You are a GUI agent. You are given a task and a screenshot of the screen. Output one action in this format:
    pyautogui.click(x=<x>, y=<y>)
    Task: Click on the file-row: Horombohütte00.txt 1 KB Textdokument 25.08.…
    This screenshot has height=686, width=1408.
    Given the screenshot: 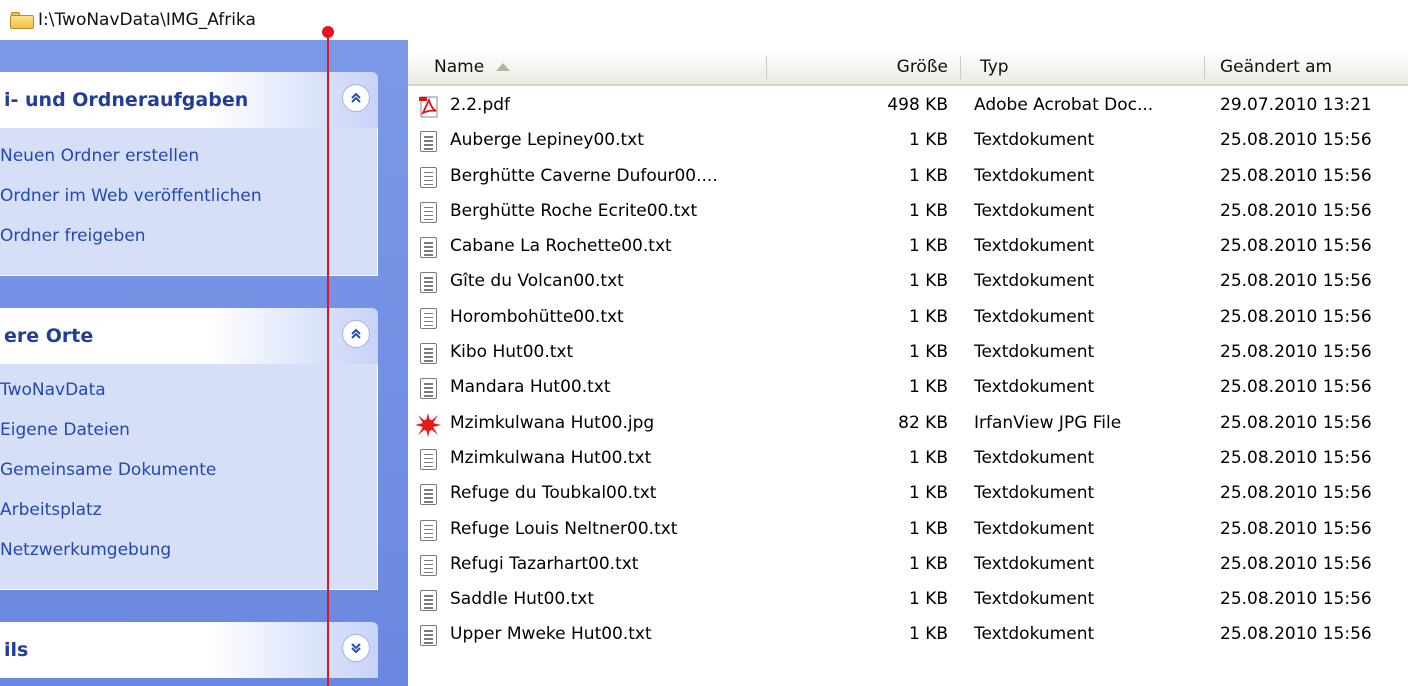 What is the action you would take?
    pyautogui.click(x=908, y=317)
    